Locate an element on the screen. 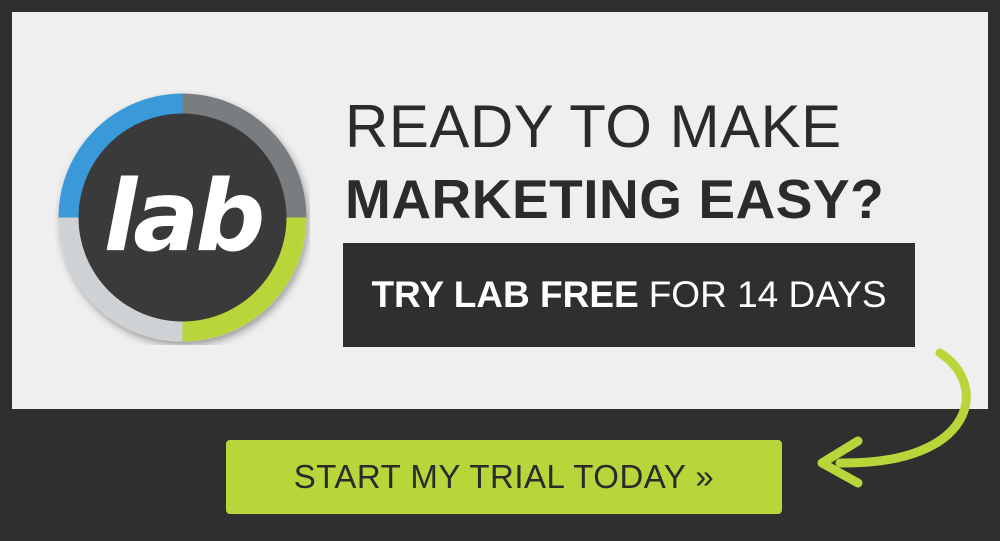  offer-box: TRY LAB FREE FOR 14 DAYS is located at coordinates (629, 295).